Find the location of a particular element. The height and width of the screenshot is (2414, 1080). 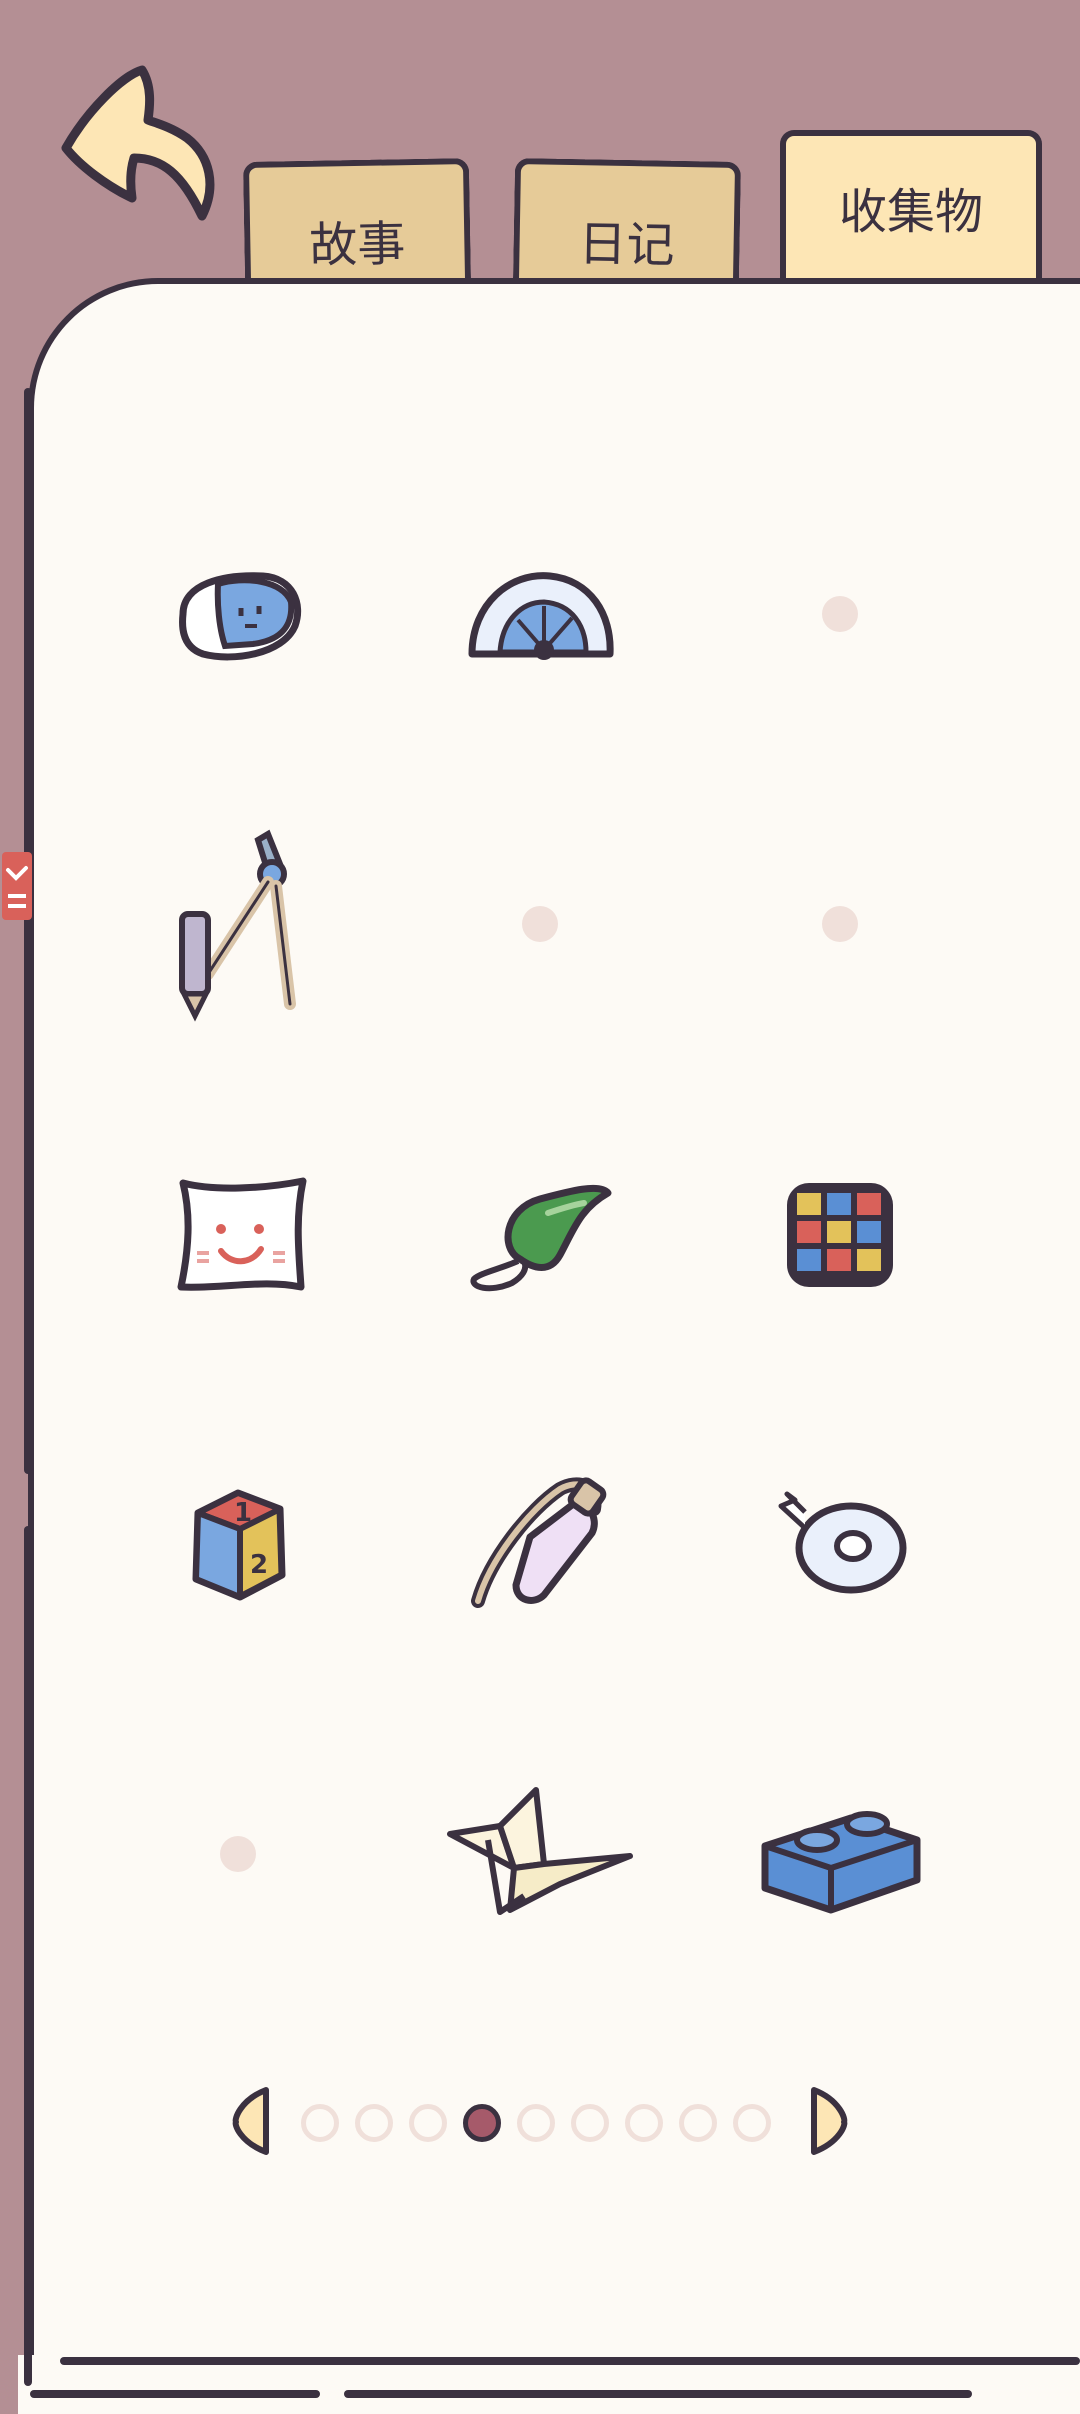

item-tape-roll is located at coordinates (840, 1544).